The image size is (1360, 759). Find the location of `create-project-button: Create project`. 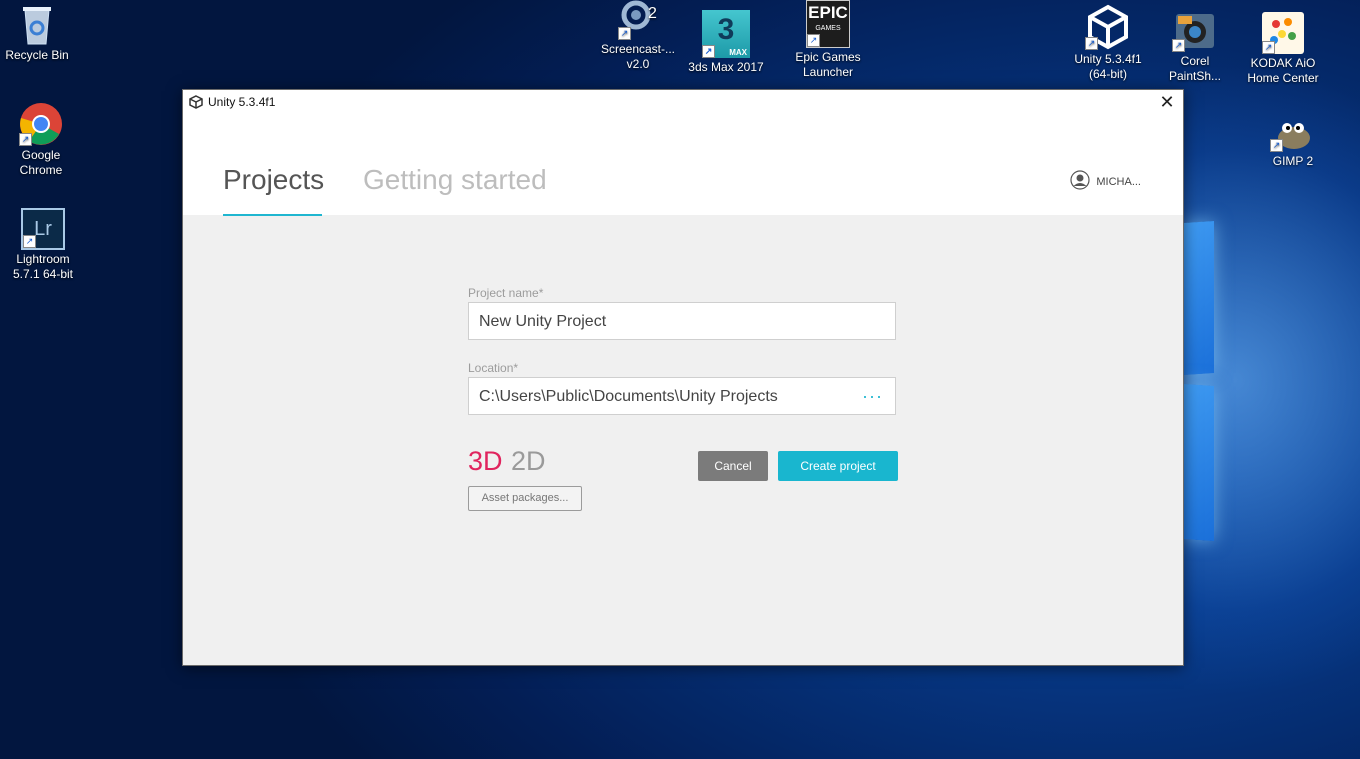

create-project-button: Create project is located at coordinates (838, 466).